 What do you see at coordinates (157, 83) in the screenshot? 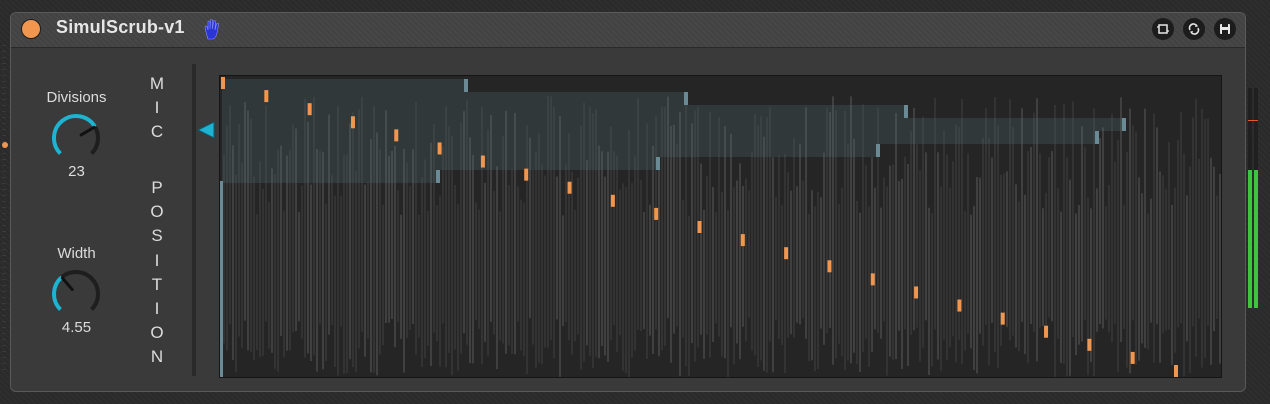
I see `mic-position-letter: M` at bounding box center [157, 83].